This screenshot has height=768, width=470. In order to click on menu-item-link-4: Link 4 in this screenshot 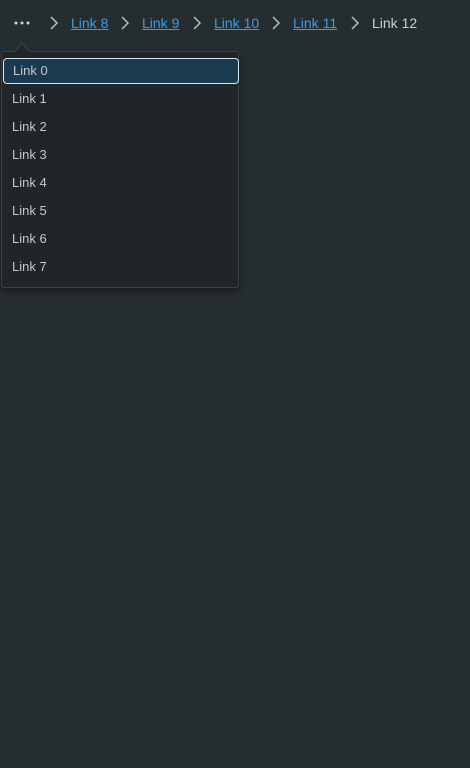, I will do `click(121, 183)`.